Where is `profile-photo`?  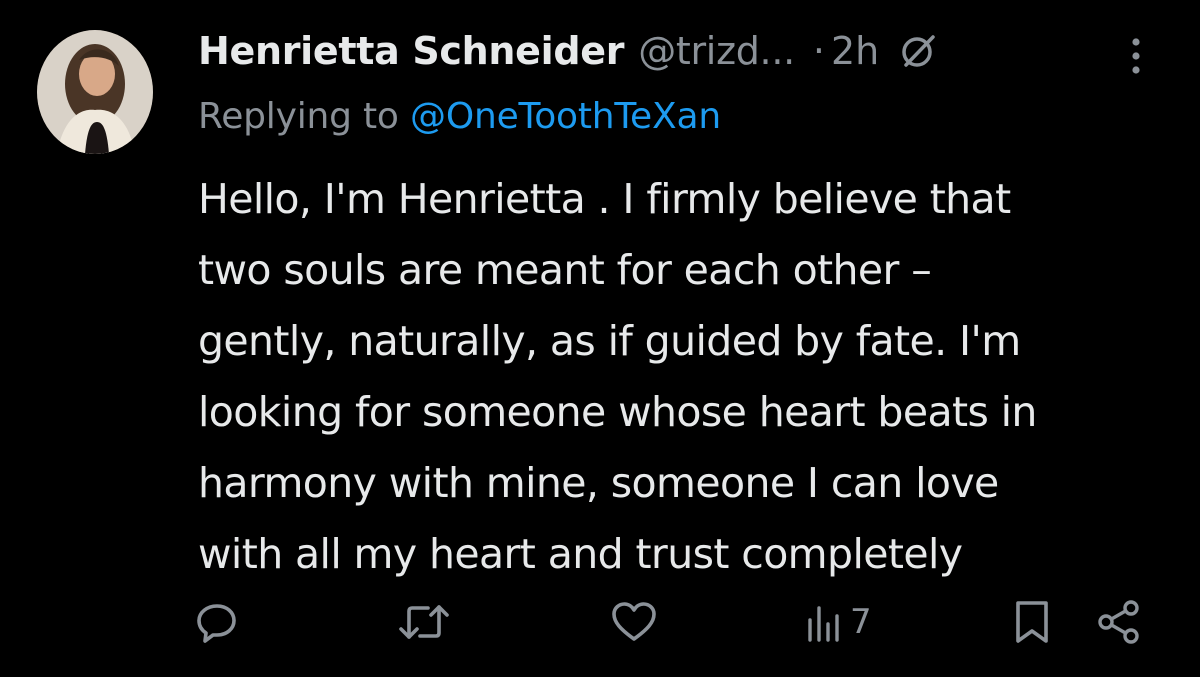 profile-photo is located at coordinates (95, 92).